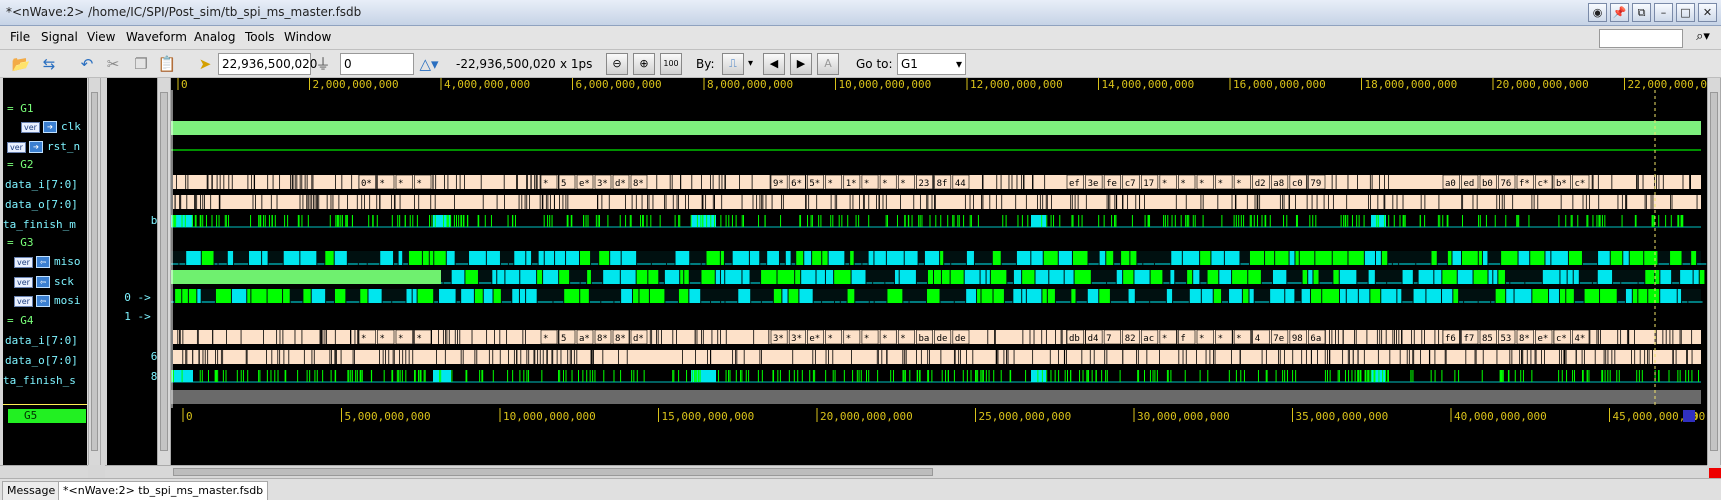 The height and width of the screenshot is (500, 1721). I want to click on close-button: ✕, so click(1707, 12).